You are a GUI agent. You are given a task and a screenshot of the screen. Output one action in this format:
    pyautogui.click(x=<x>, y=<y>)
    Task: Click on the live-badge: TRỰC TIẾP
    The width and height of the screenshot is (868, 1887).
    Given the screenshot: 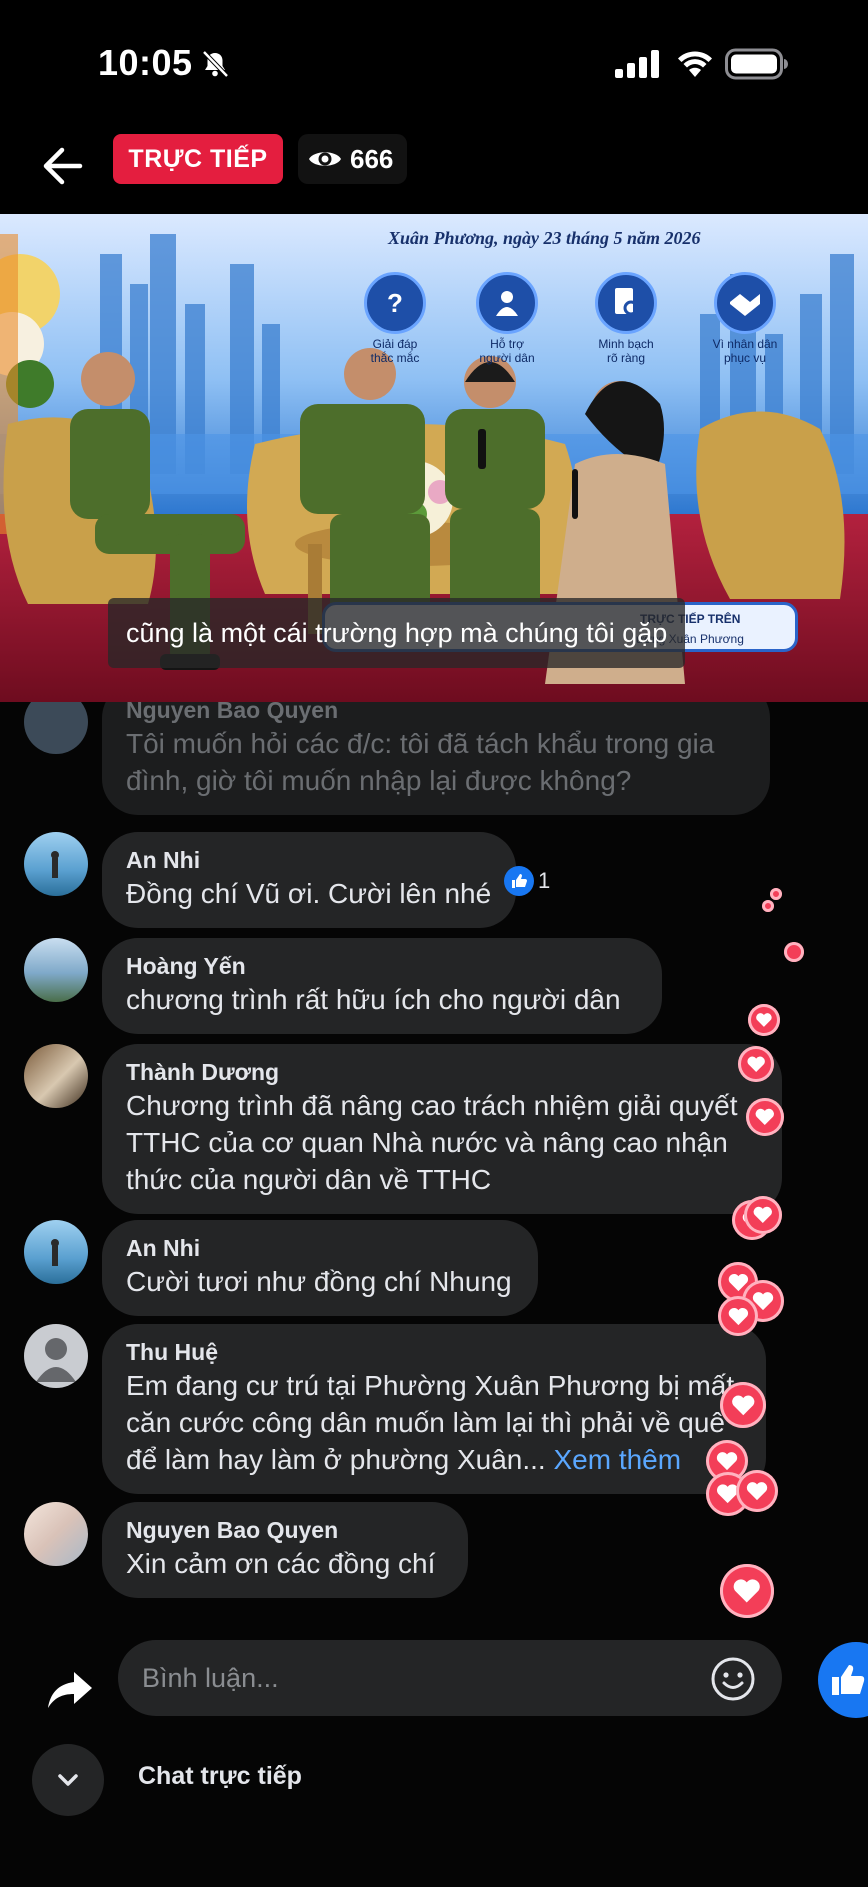 What is the action you would take?
    pyautogui.click(x=198, y=159)
    